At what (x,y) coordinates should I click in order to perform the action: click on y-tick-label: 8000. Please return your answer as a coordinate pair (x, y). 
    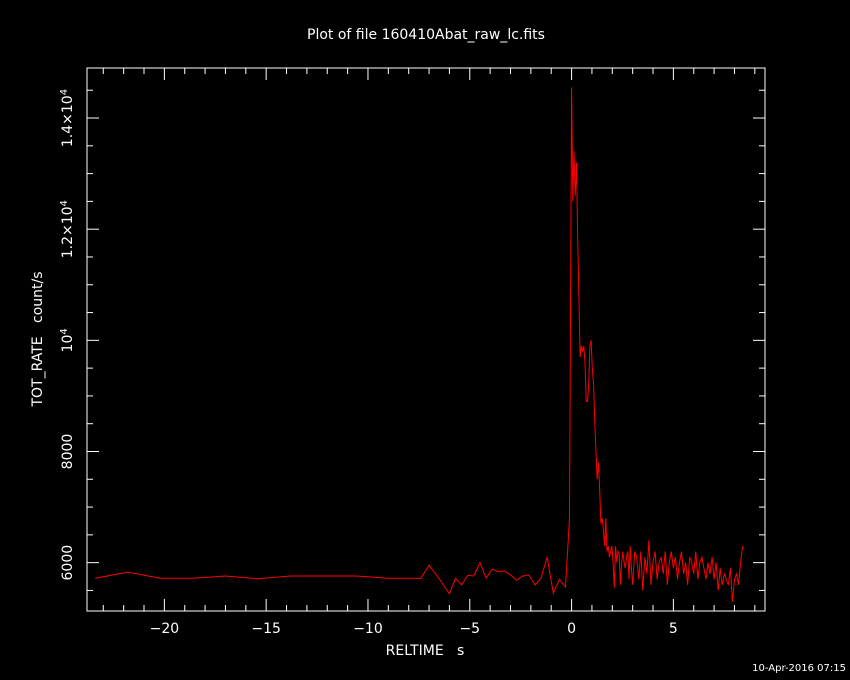
    Looking at the image, I should click on (68, 452).